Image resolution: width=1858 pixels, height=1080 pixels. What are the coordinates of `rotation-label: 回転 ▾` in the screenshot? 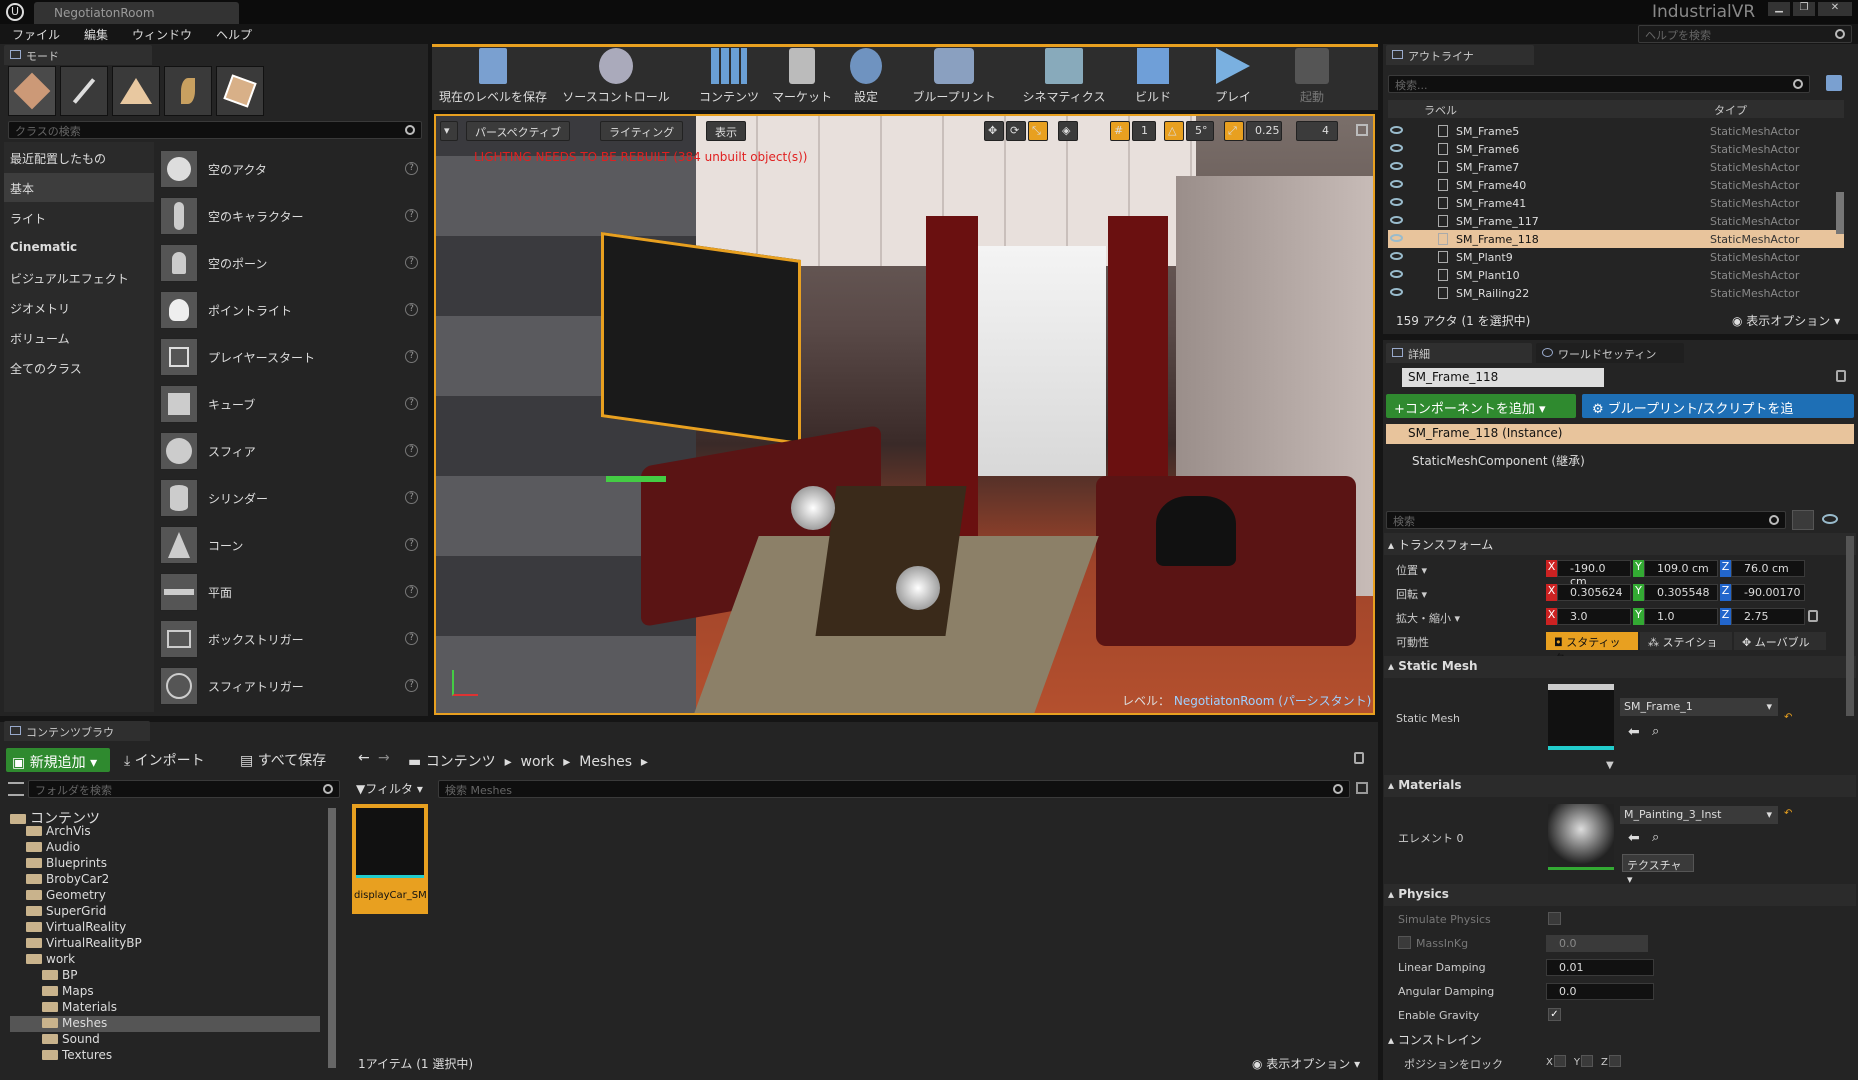 It's located at (1411, 594).